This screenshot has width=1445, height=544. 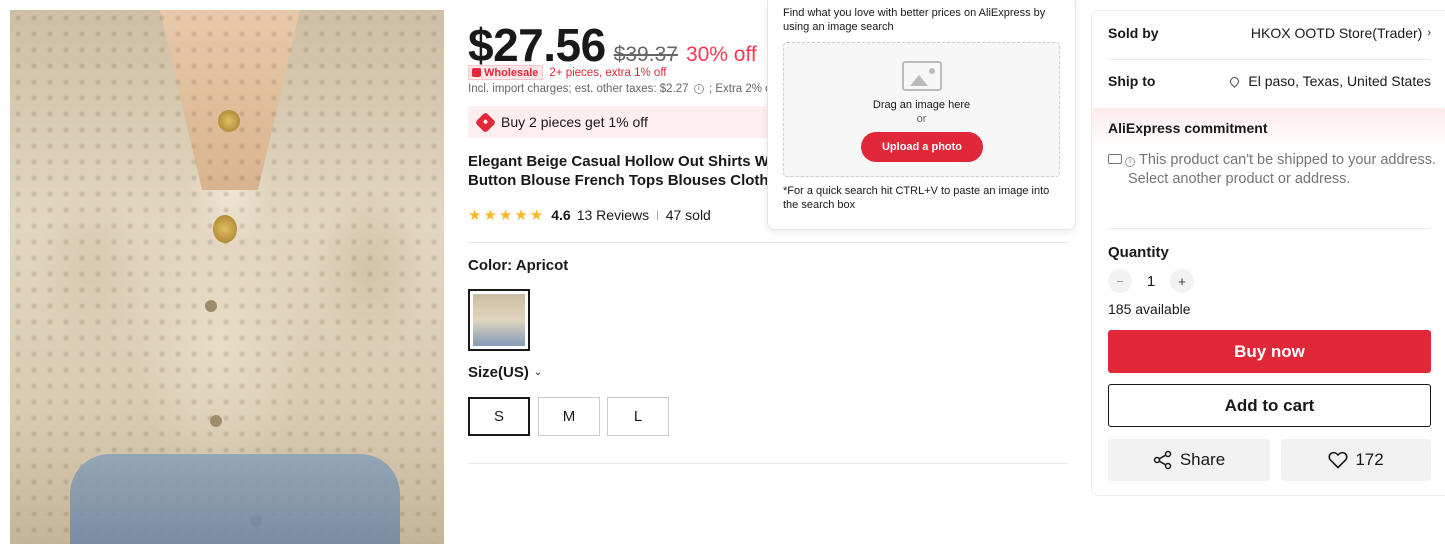 What do you see at coordinates (688, 215) in the screenshot?
I see `sold-count: 47 sold` at bounding box center [688, 215].